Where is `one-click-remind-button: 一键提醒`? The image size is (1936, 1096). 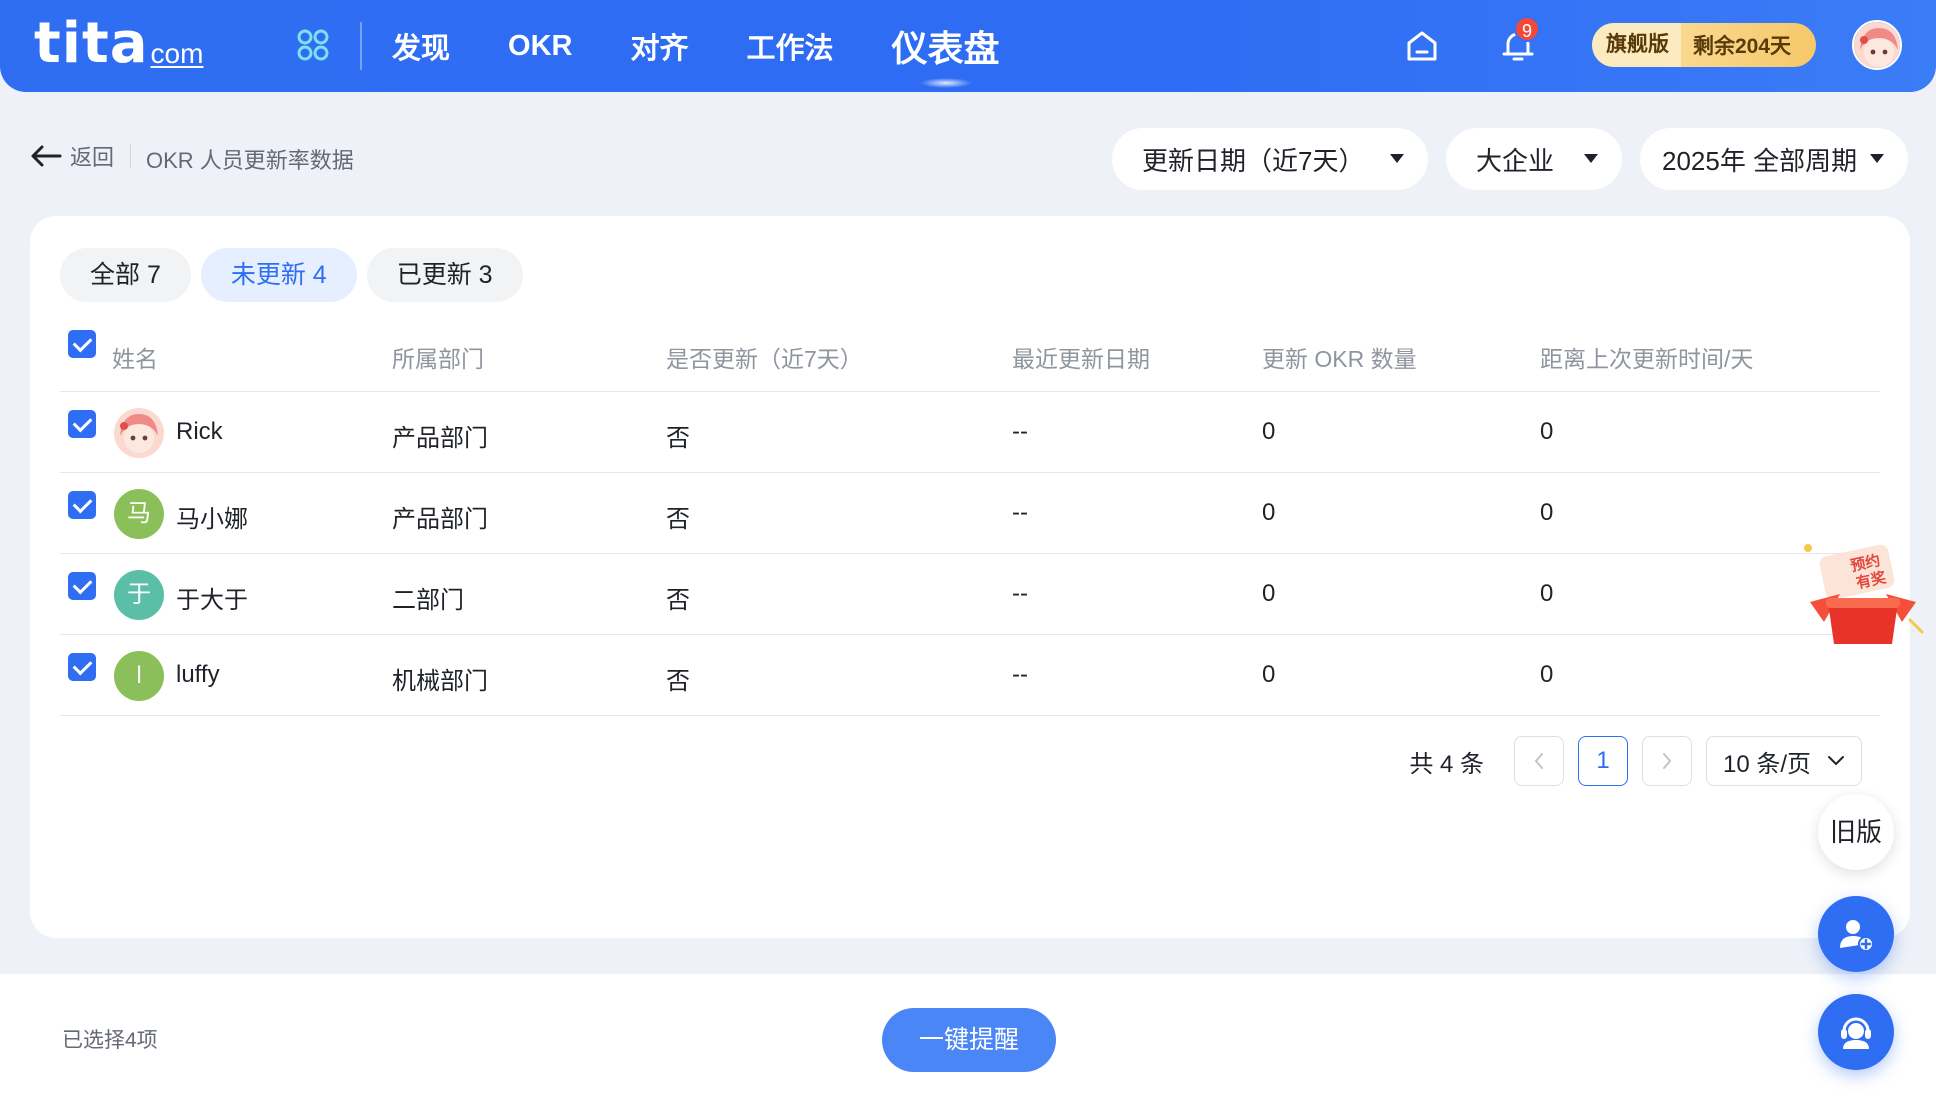 one-click-remind-button: 一键提醒 is located at coordinates (969, 1040).